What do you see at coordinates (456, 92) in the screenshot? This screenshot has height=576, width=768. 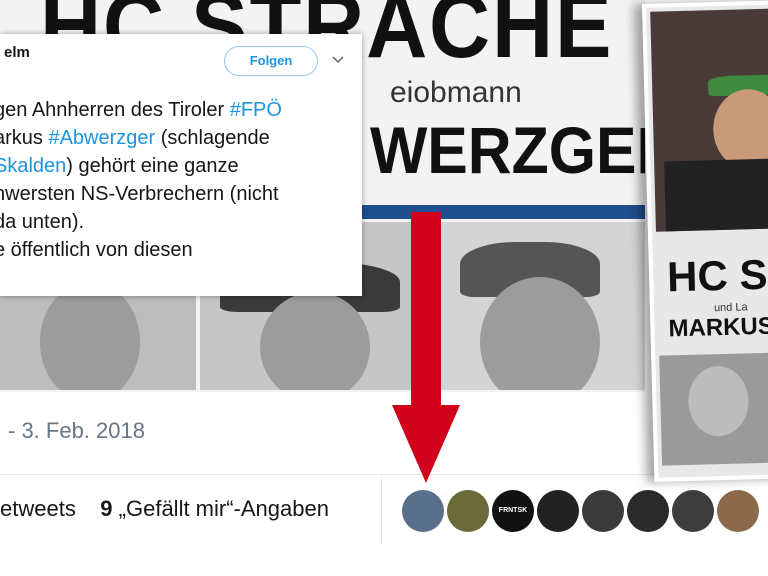 I see `poster-subtitle: eiobmann` at bounding box center [456, 92].